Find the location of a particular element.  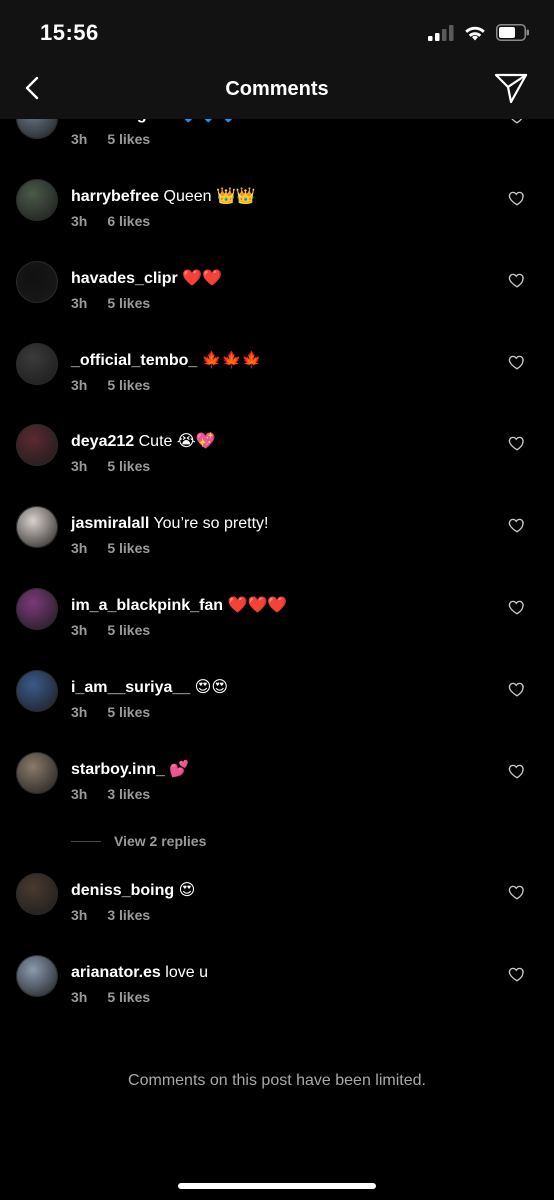

comment-username: havades_clipr is located at coordinates (124, 278).